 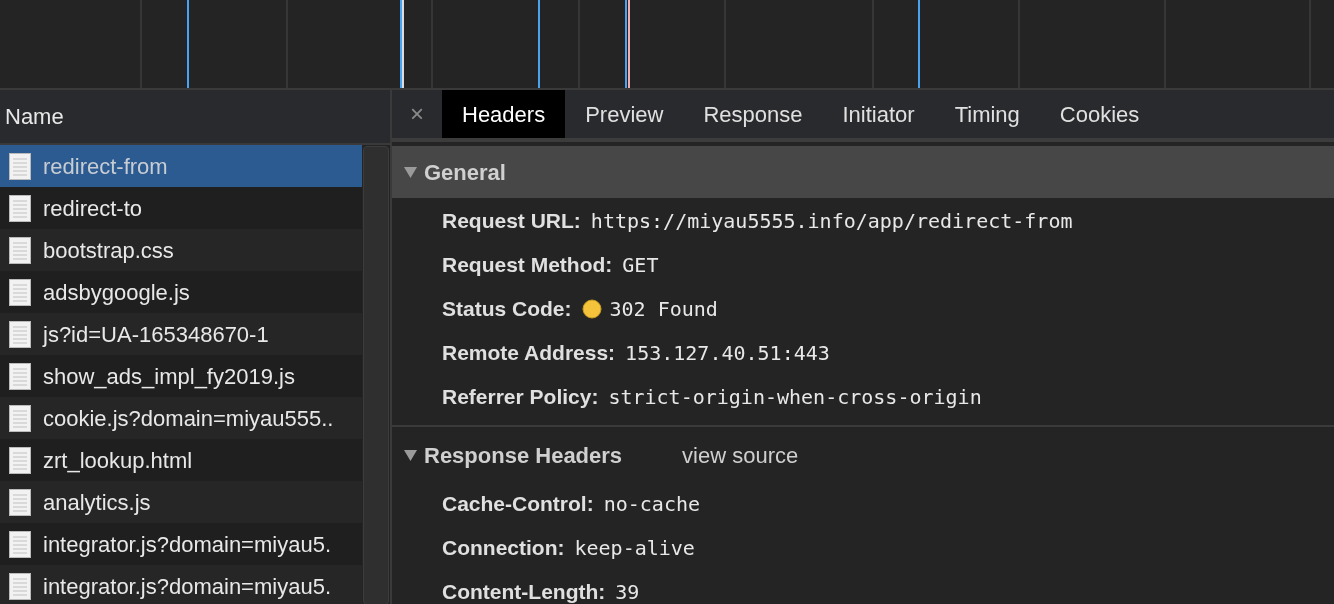 I want to click on header-value: https://miyau5555.info/app/redirect-from, so click(x=831, y=221).